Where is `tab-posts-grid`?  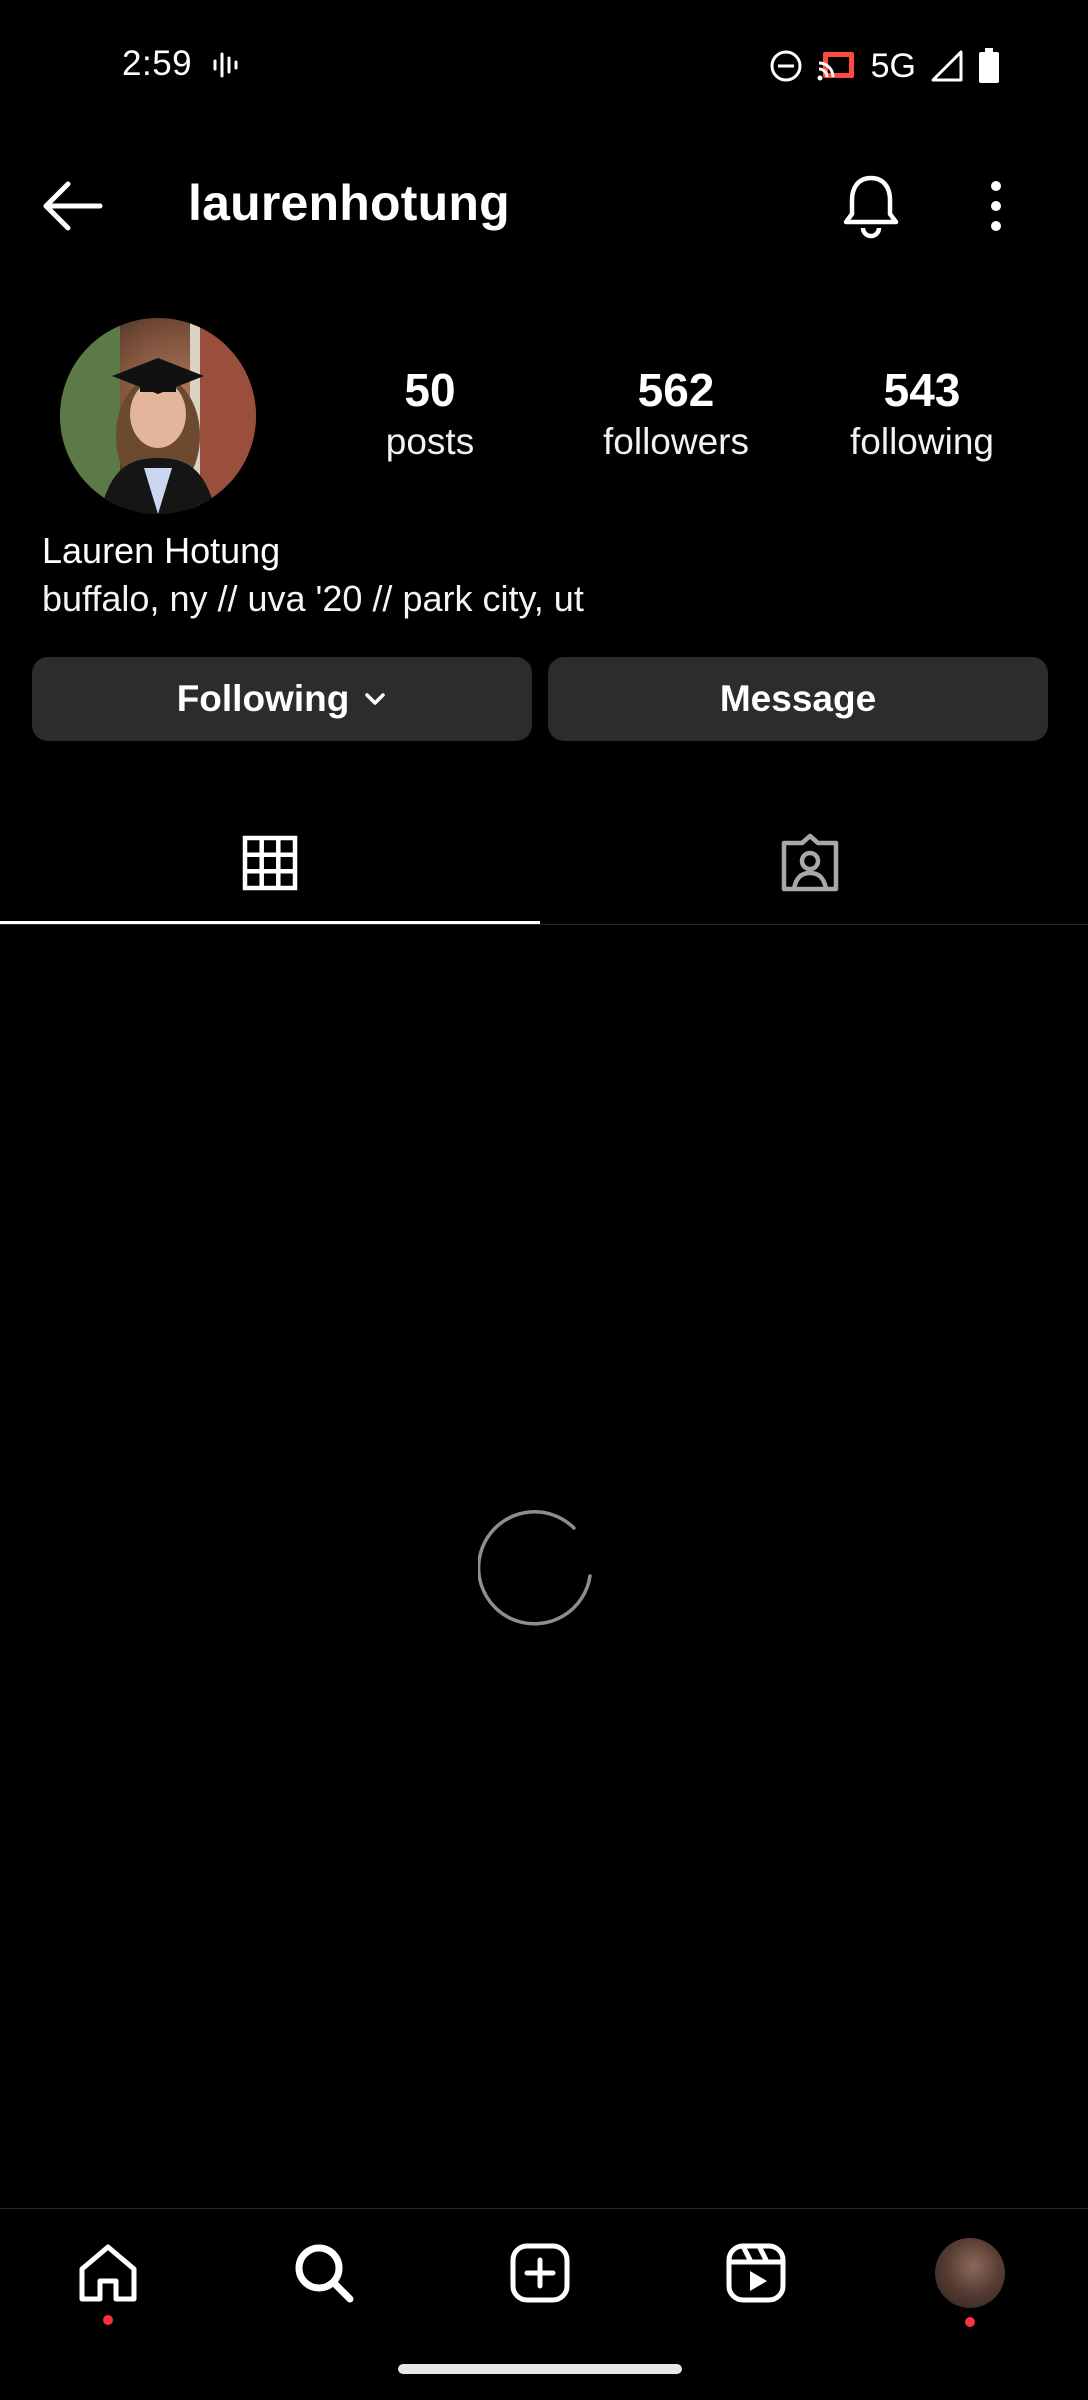 tab-posts-grid is located at coordinates (270, 863).